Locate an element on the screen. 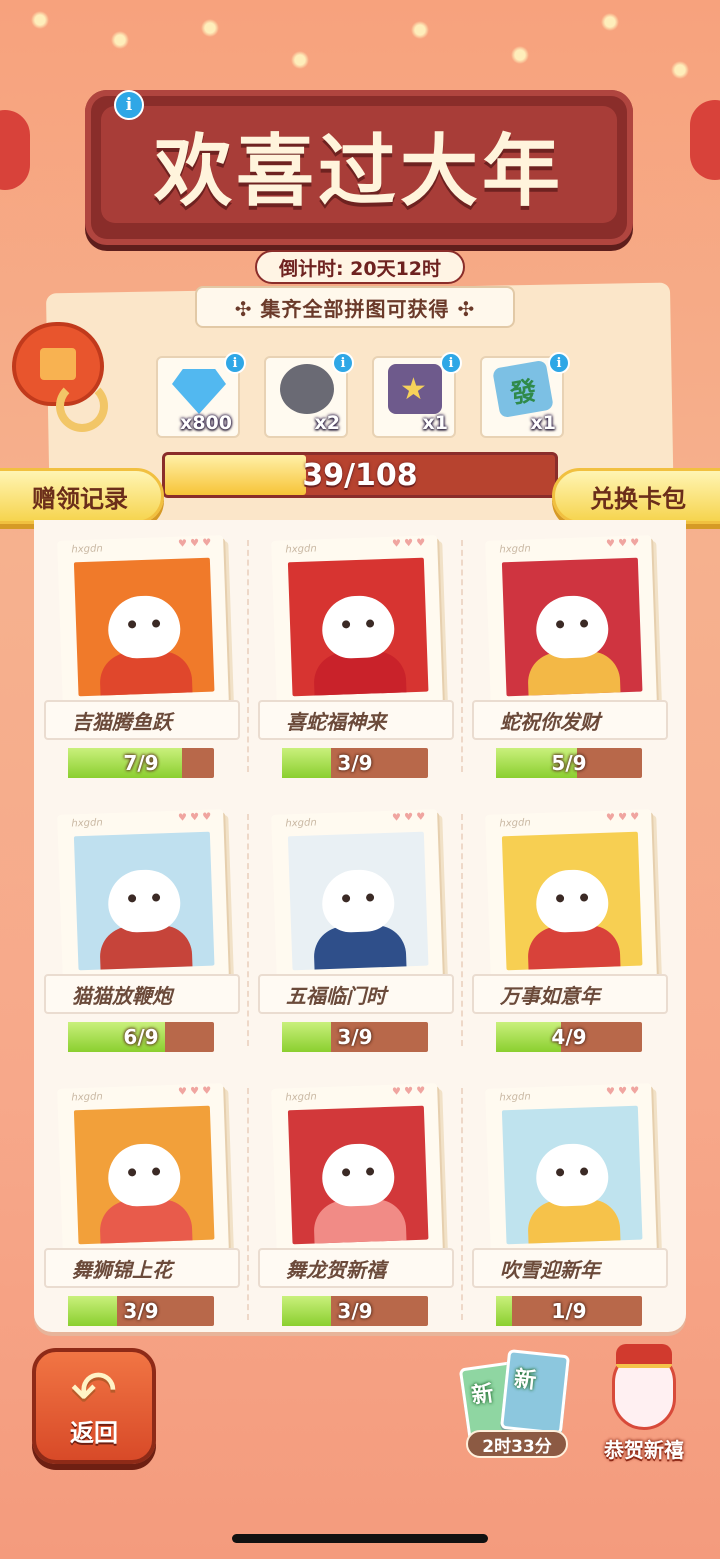  card-progress-label: 5/9 is located at coordinates (569, 763).